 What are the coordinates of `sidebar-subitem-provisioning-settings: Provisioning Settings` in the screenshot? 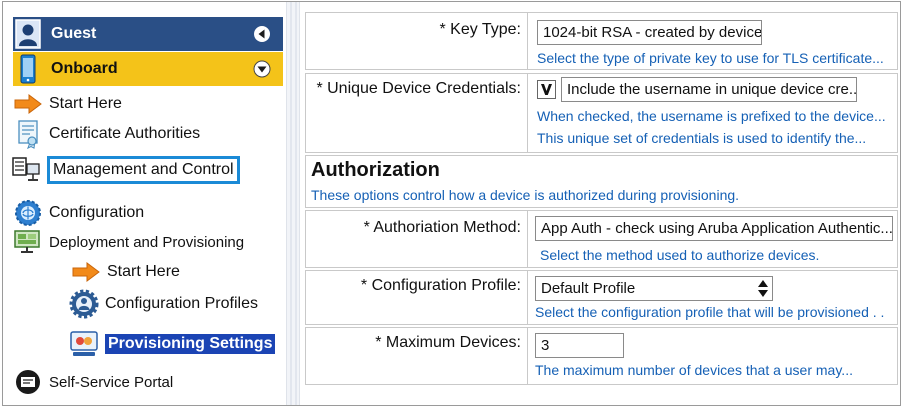 It's located at (172, 344).